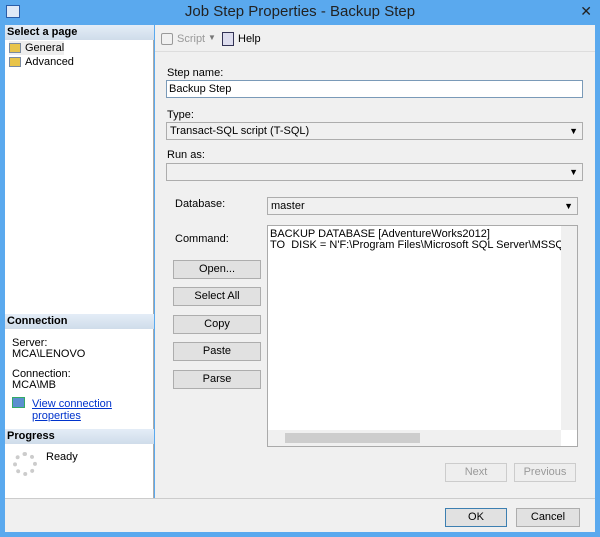  I want to click on step-name-label: Step name:, so click(195, 73).